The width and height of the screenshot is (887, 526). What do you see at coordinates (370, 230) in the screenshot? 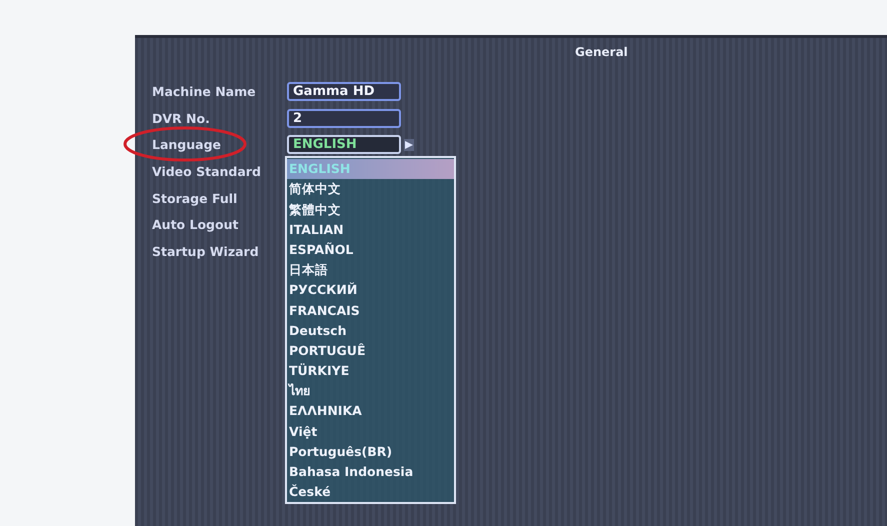
I see `language-option: ITALIAN` at bounding box center [370, 230].